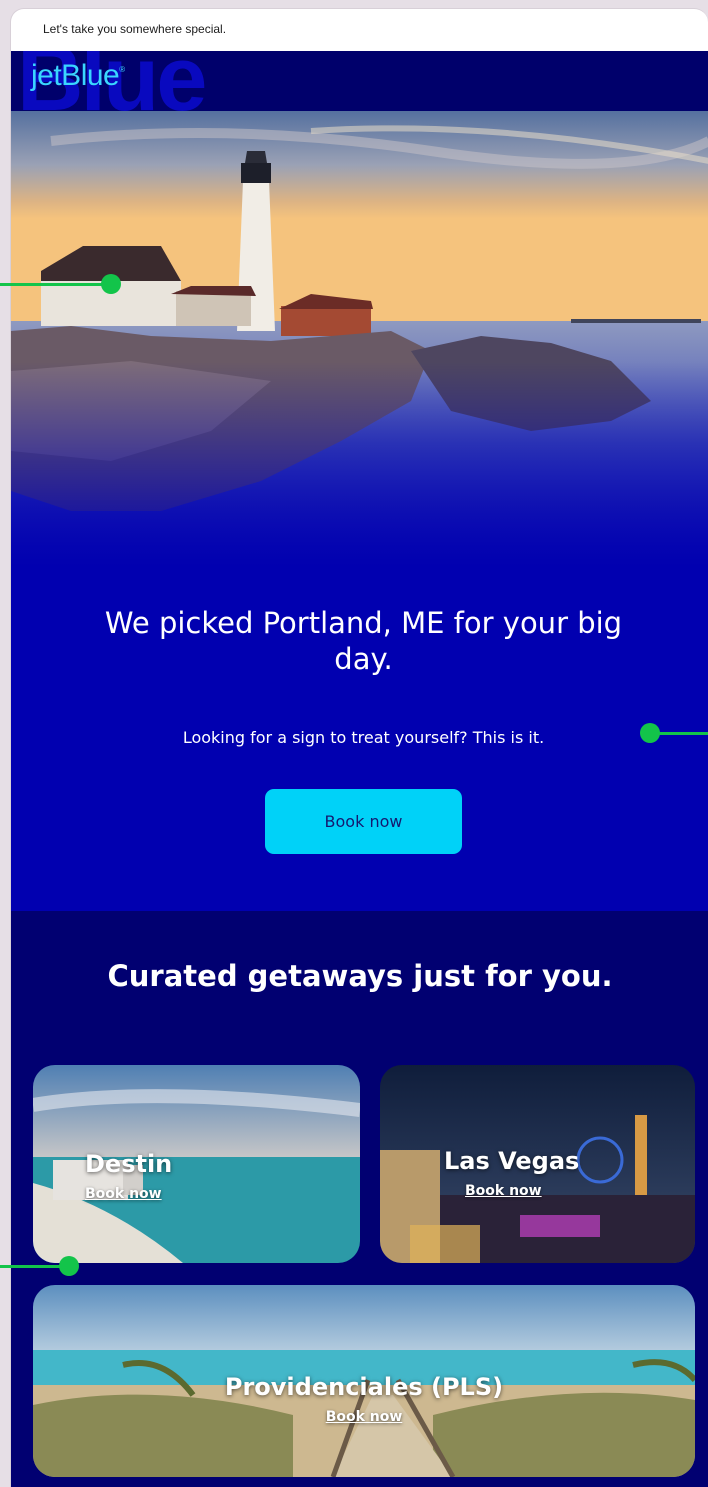 The width and height of the screenshot is (708, 1487). I want to click on preheader-text: Let's take you somewhere special., so click(135, 29).